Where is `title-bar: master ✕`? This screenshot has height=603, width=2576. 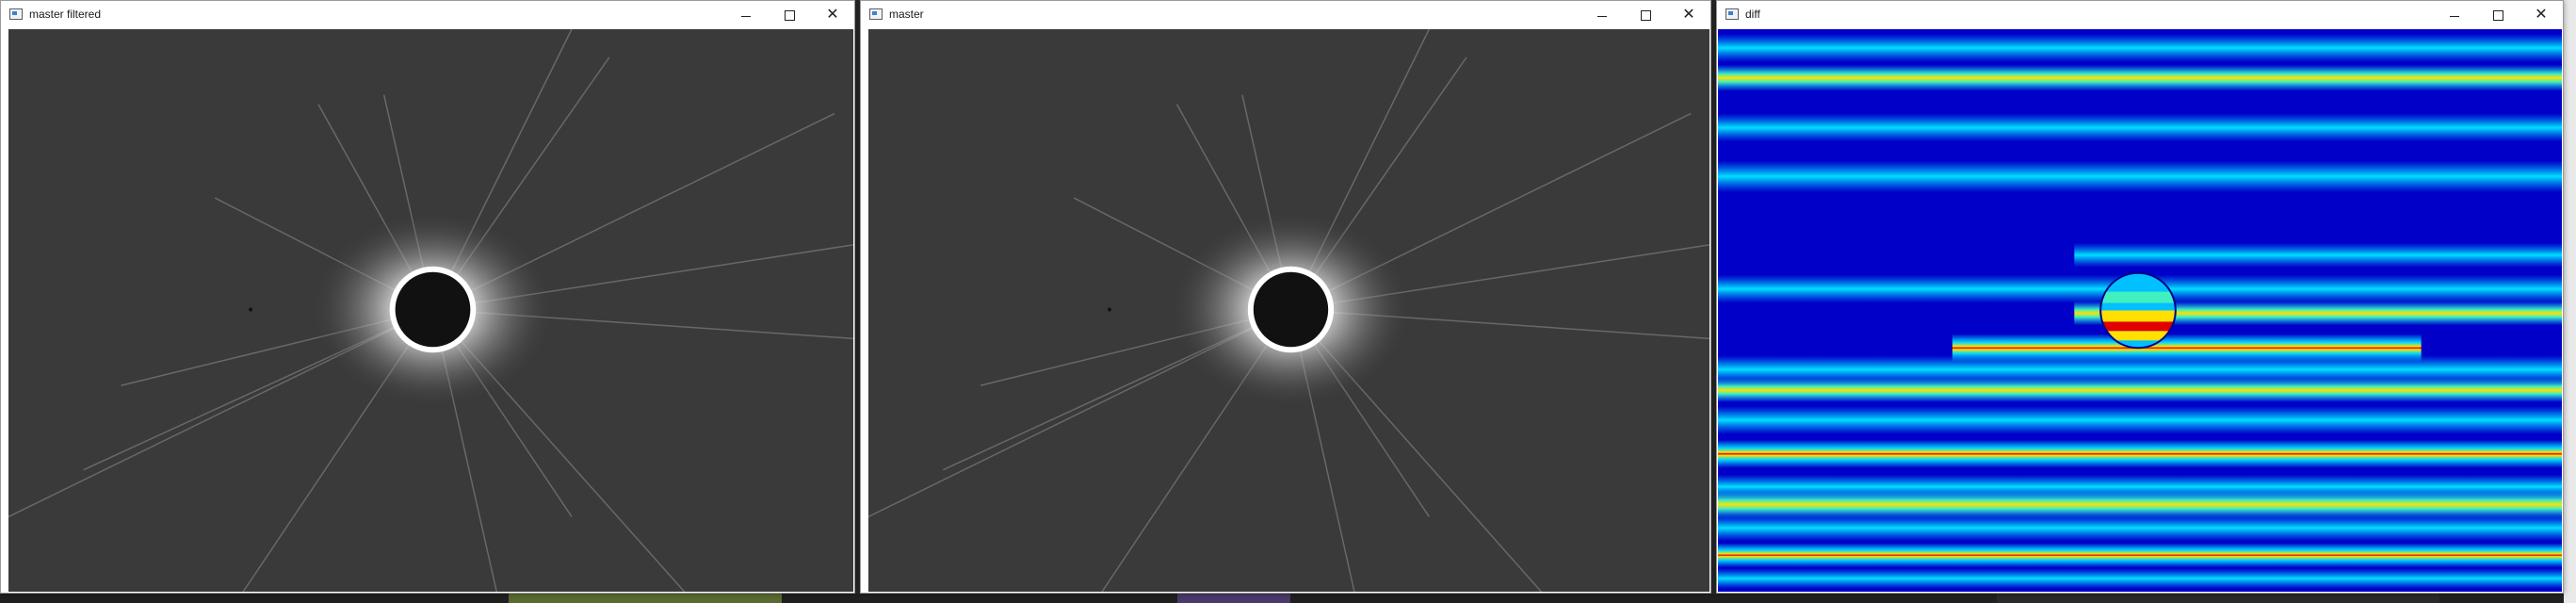
title-bar: master ✕ is located at coordinates (1285, 15).